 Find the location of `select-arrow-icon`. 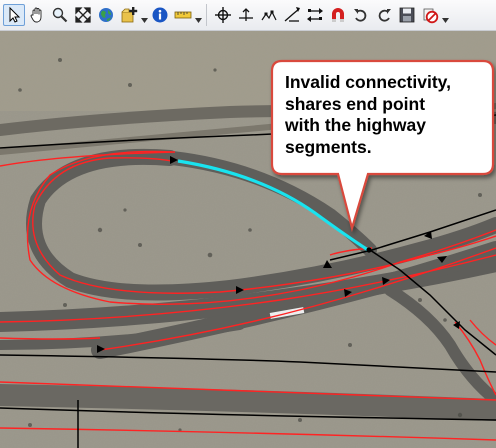

select-arrow-icon is located at coordinates (14, 15).